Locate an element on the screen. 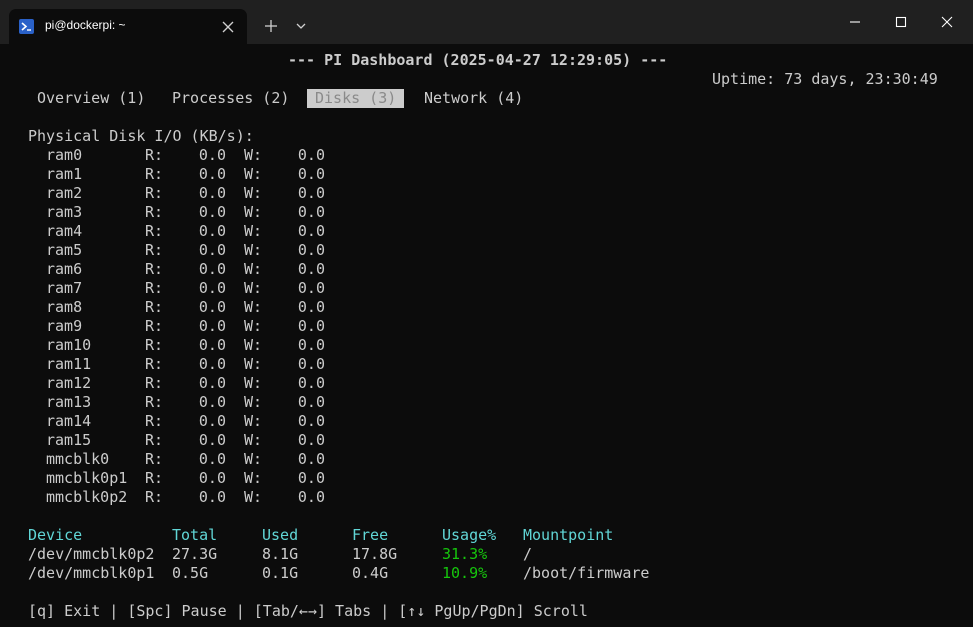 The height and width of the screenshot is (627, 973). fs-row-device: /dev/mmcblk0p2 is located at coordinates (91, 554).